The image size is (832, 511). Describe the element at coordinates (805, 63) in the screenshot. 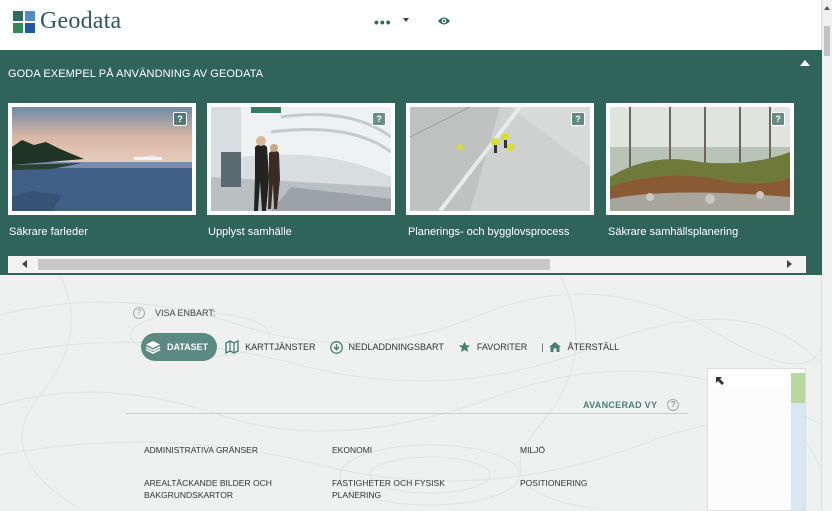

I see `collapse-icon` at that location.